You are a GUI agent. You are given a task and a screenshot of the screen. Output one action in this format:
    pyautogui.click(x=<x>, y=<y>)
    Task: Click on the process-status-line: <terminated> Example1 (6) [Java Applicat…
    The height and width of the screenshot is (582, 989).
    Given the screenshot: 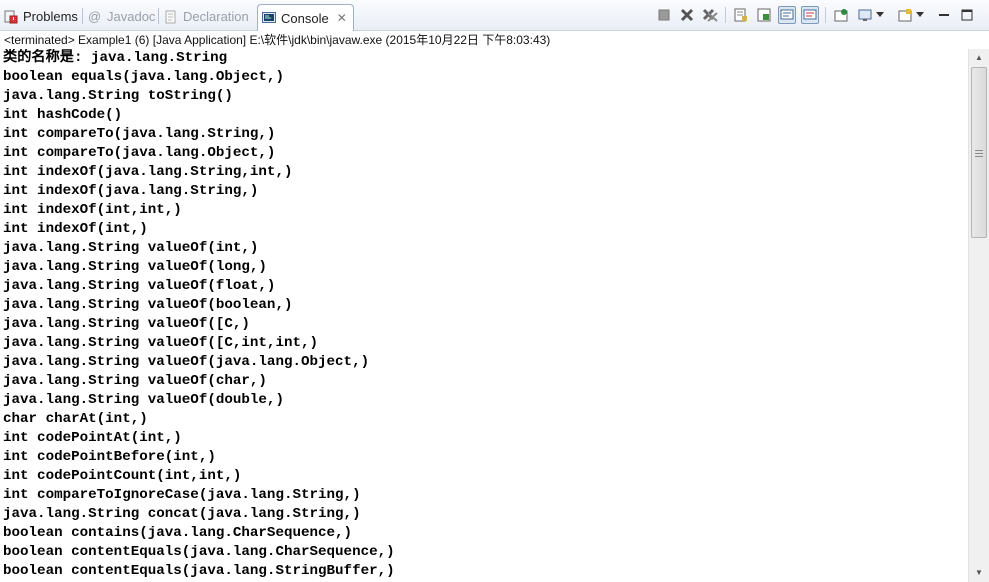 What is the action you would take?
    pyautogui.click(x=277, y=40)
    